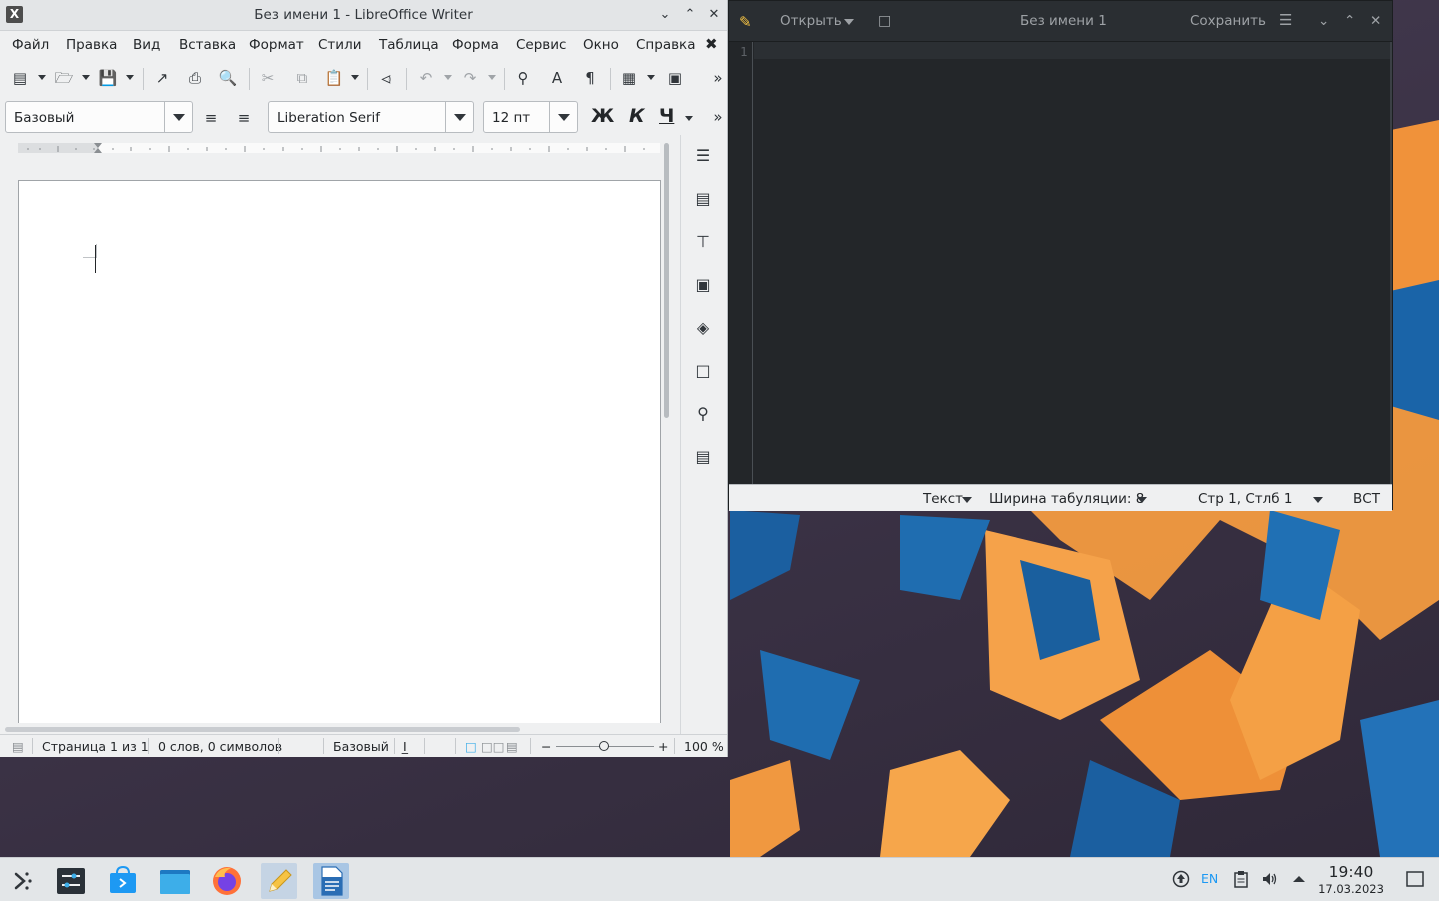  What do you see at coordinates (146, 45) in the screenshot?
I see `menu-view: Вид` at bounding box center [146, 45].